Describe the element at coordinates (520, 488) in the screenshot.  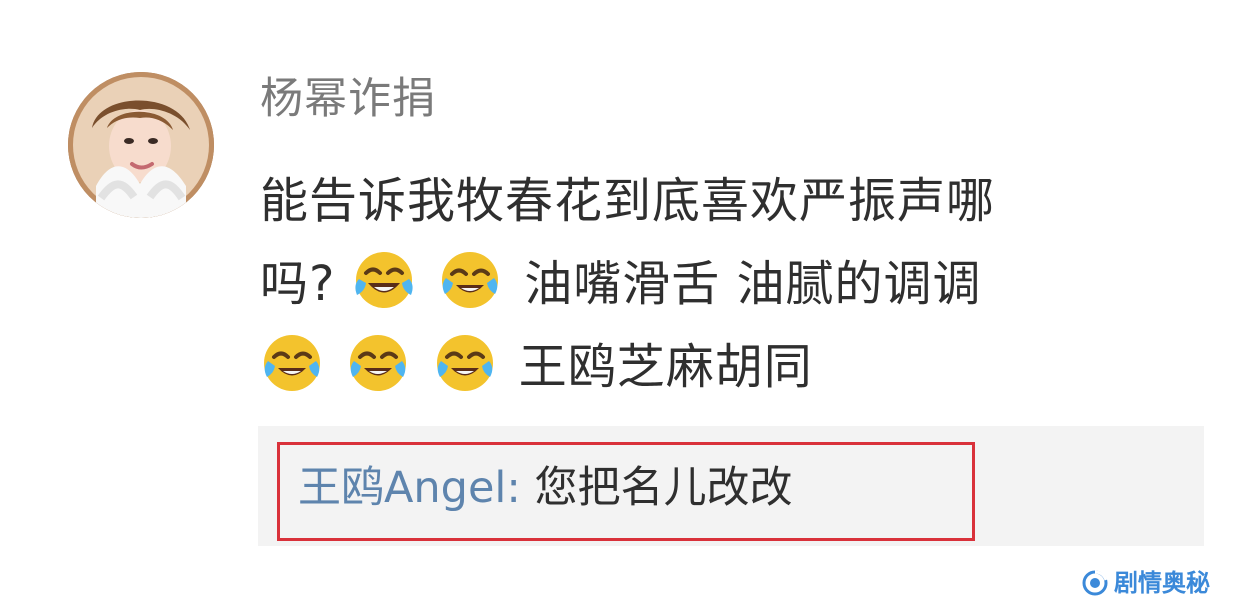
I see `reply-colon: :` at that location.